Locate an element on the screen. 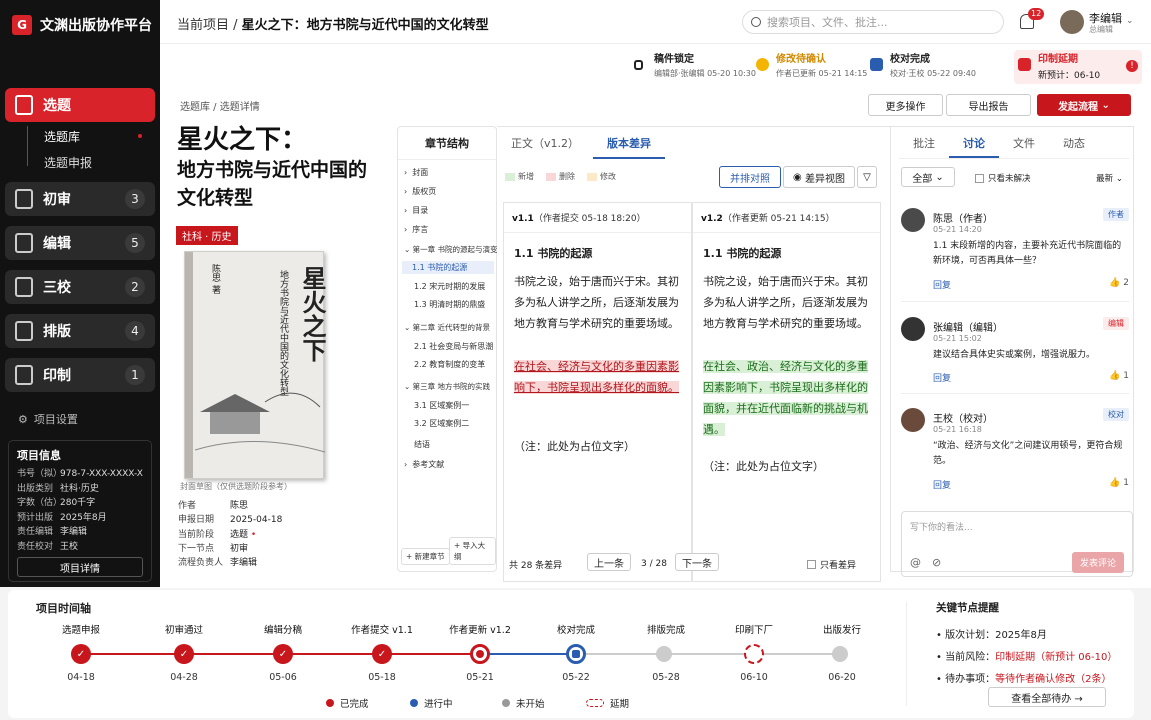 The image size is (1151, 720). diff-view-button: ◉ 差异视图 is located at coordinates (819, 177).